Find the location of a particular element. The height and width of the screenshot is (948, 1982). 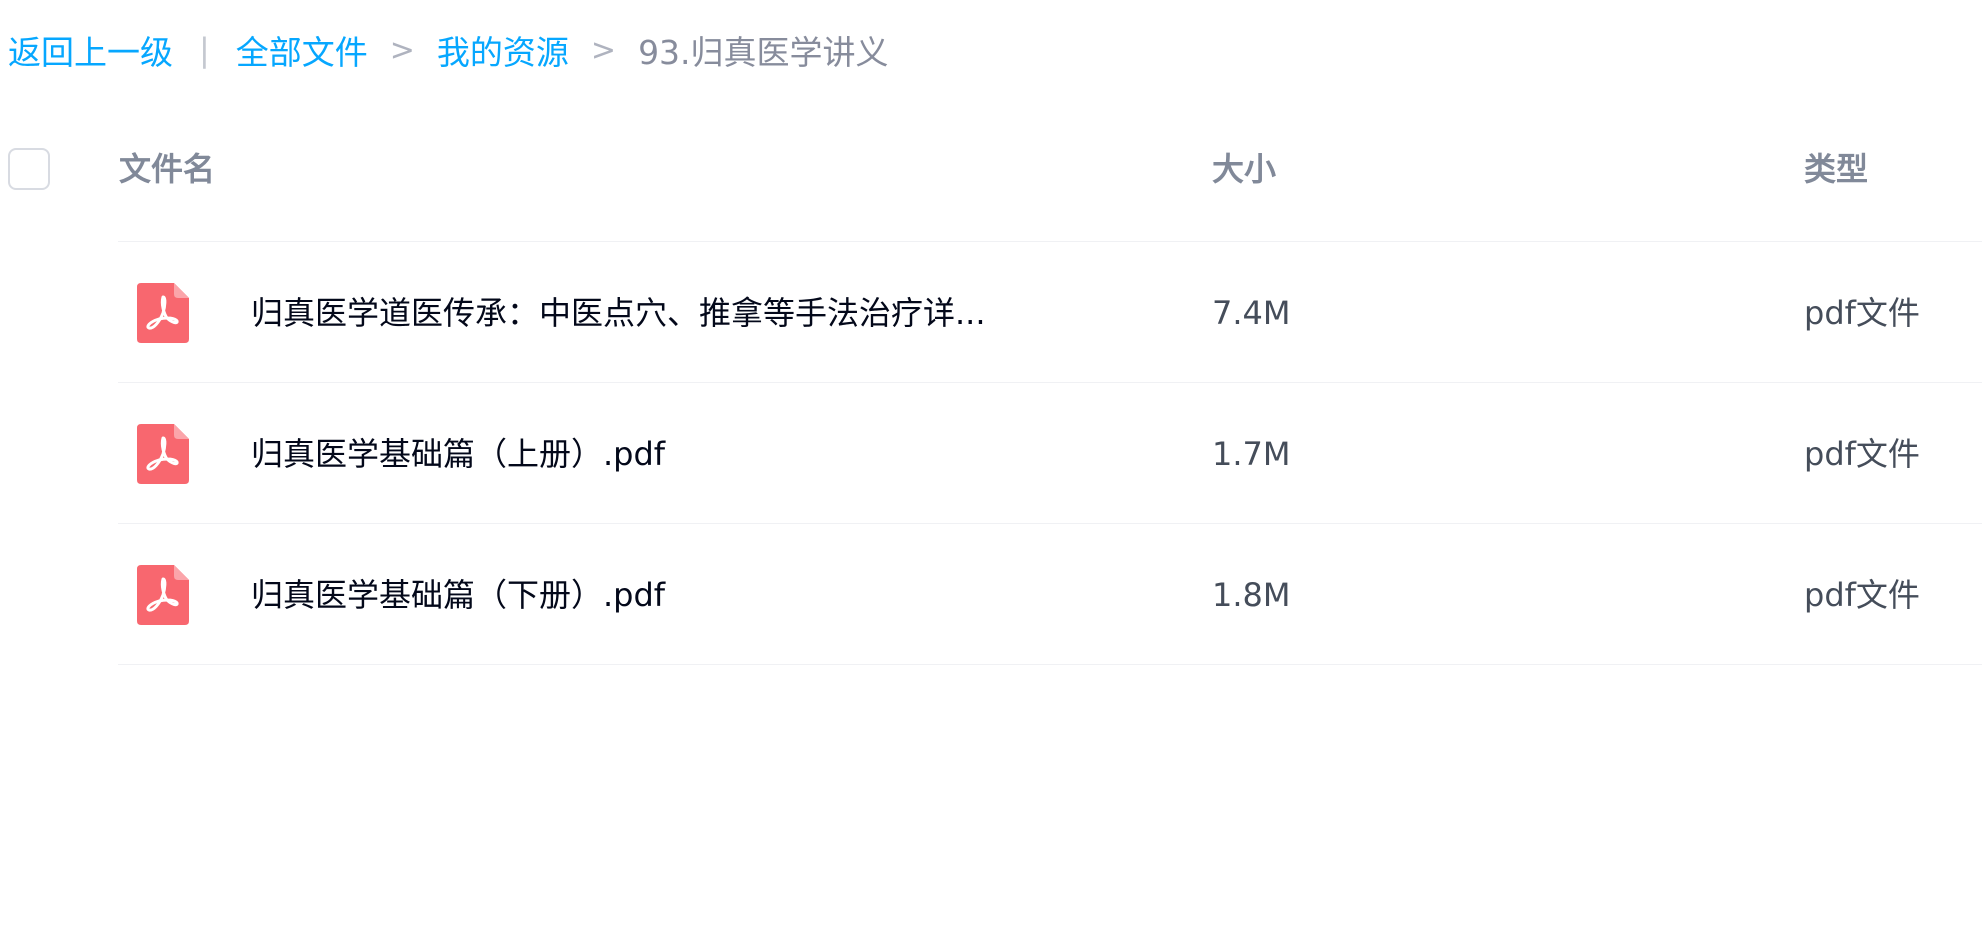

table-header: 文件名 大小 类型 is located at coordinates (991, 191).